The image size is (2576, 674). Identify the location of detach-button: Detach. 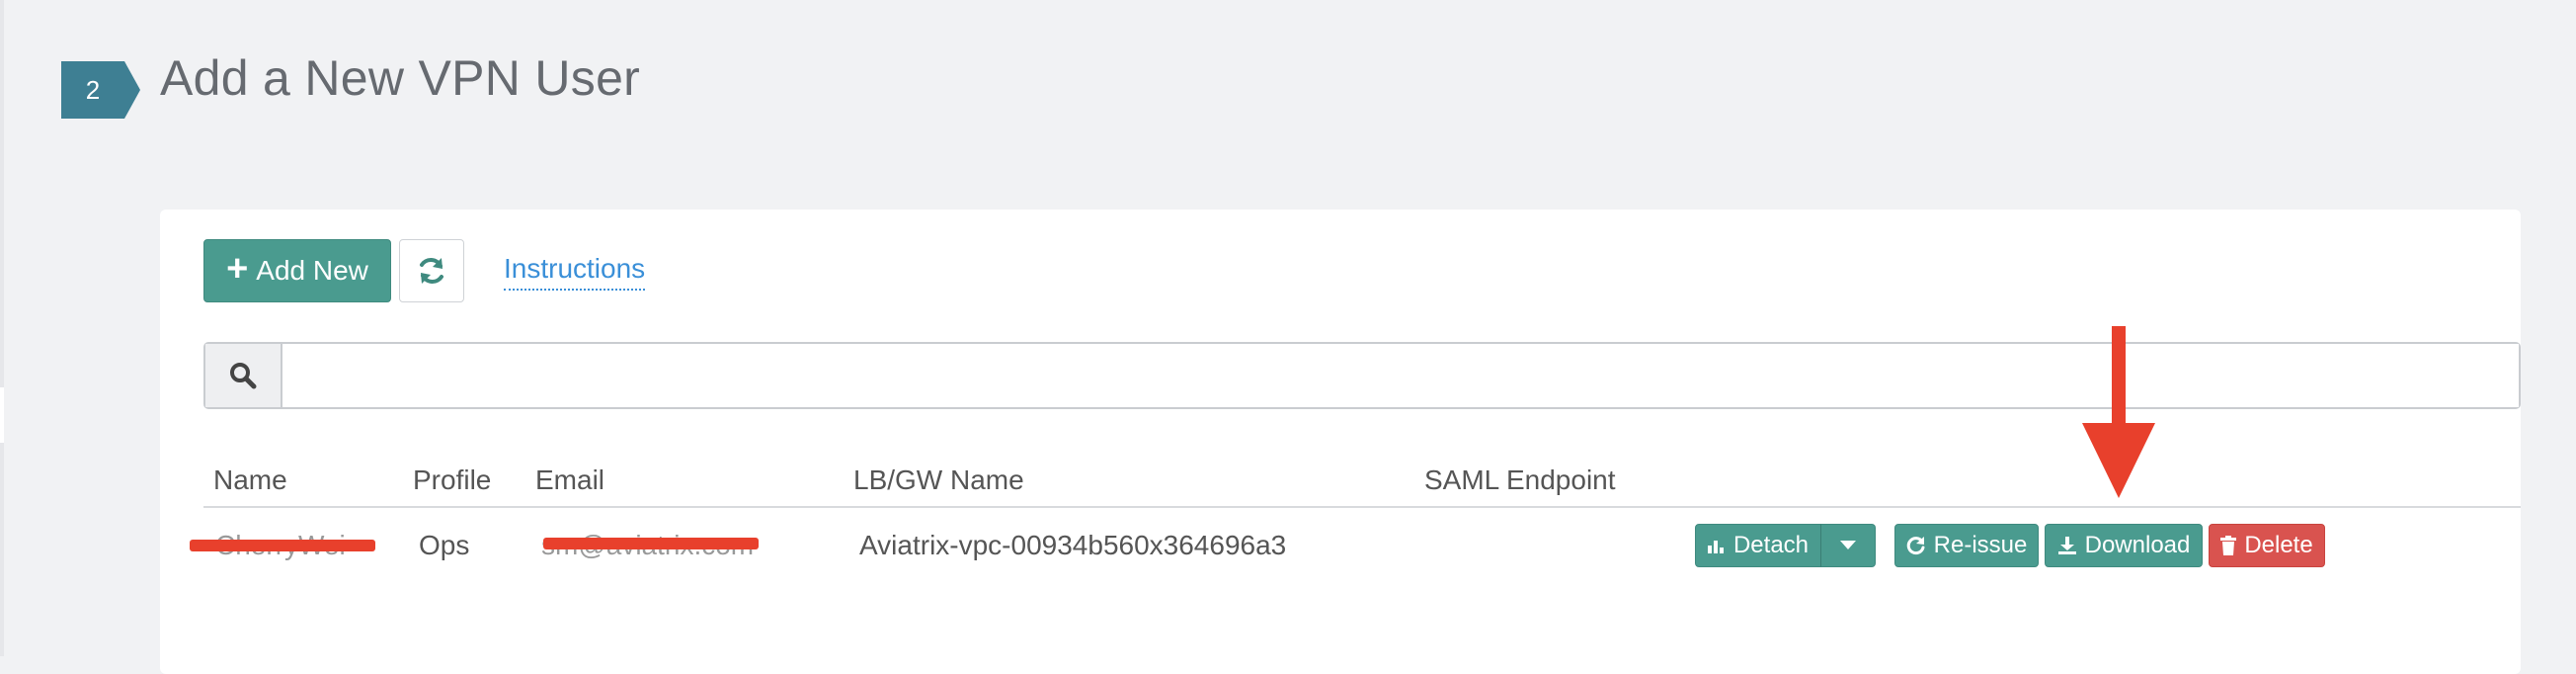
(1758, 545).